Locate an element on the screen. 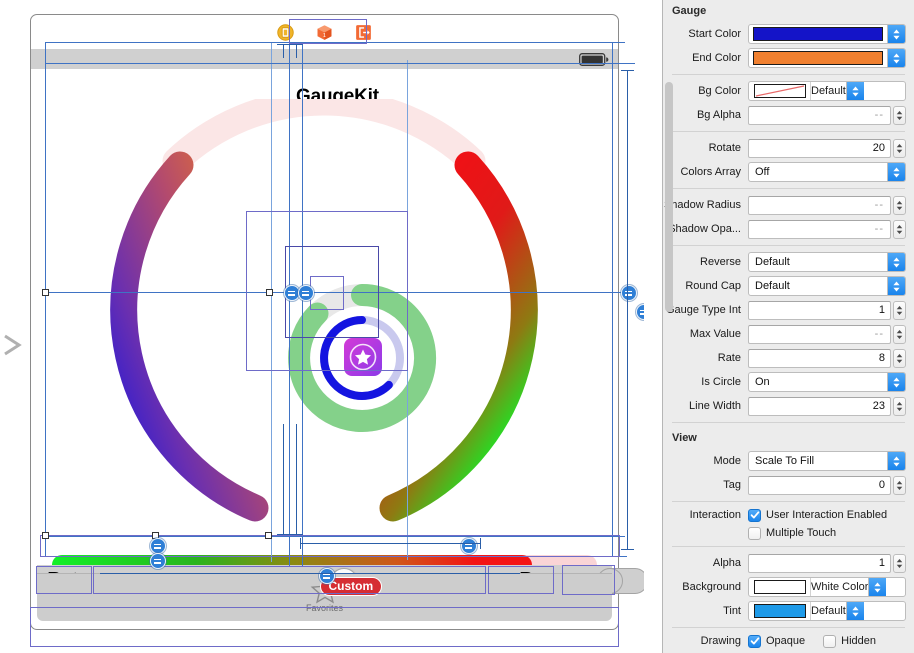 The image size is (914, 653). label-rate: Rate is located at coordinates (729, 358).